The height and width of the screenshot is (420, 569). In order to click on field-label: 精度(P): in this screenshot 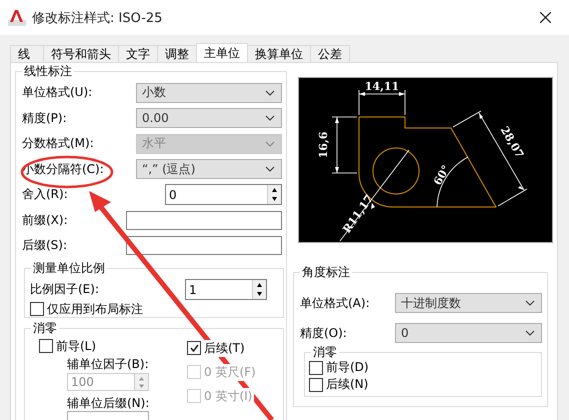, I will do `click(44, 118)`.